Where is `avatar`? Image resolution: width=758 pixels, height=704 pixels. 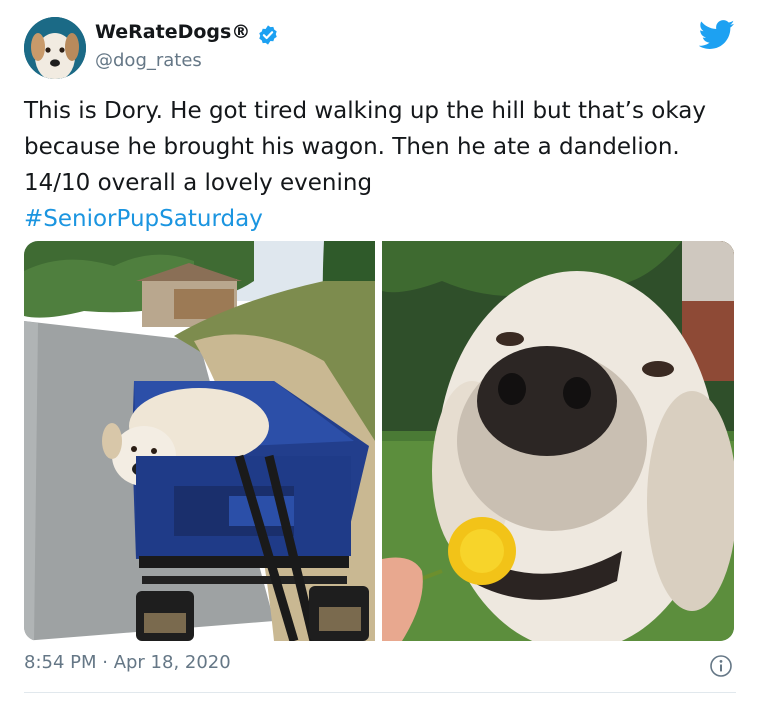 avatar is located at coordinates (55, 48).